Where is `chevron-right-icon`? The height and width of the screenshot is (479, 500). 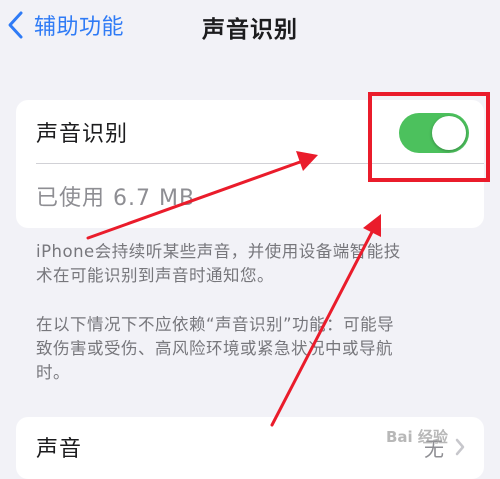
chevron-right-icon is located at coordinates (460, 447).